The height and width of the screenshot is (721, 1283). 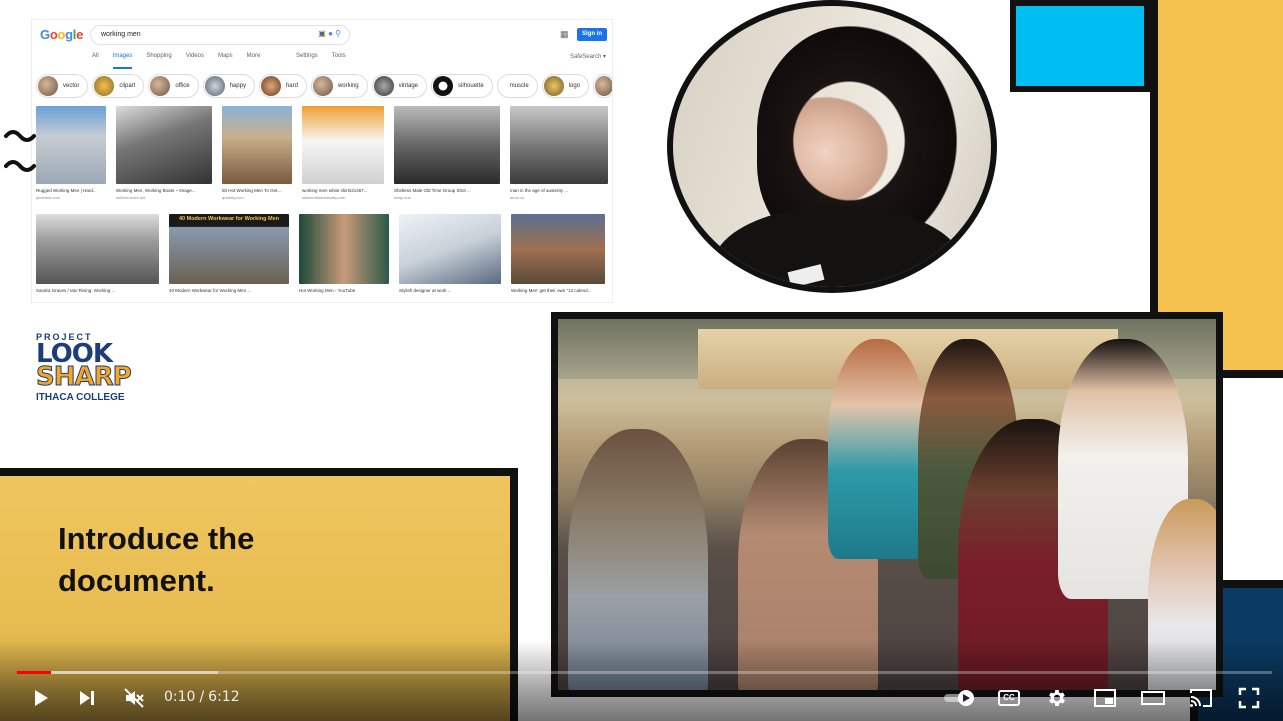 I want to click on progress-played, so click(x=34, y=672).